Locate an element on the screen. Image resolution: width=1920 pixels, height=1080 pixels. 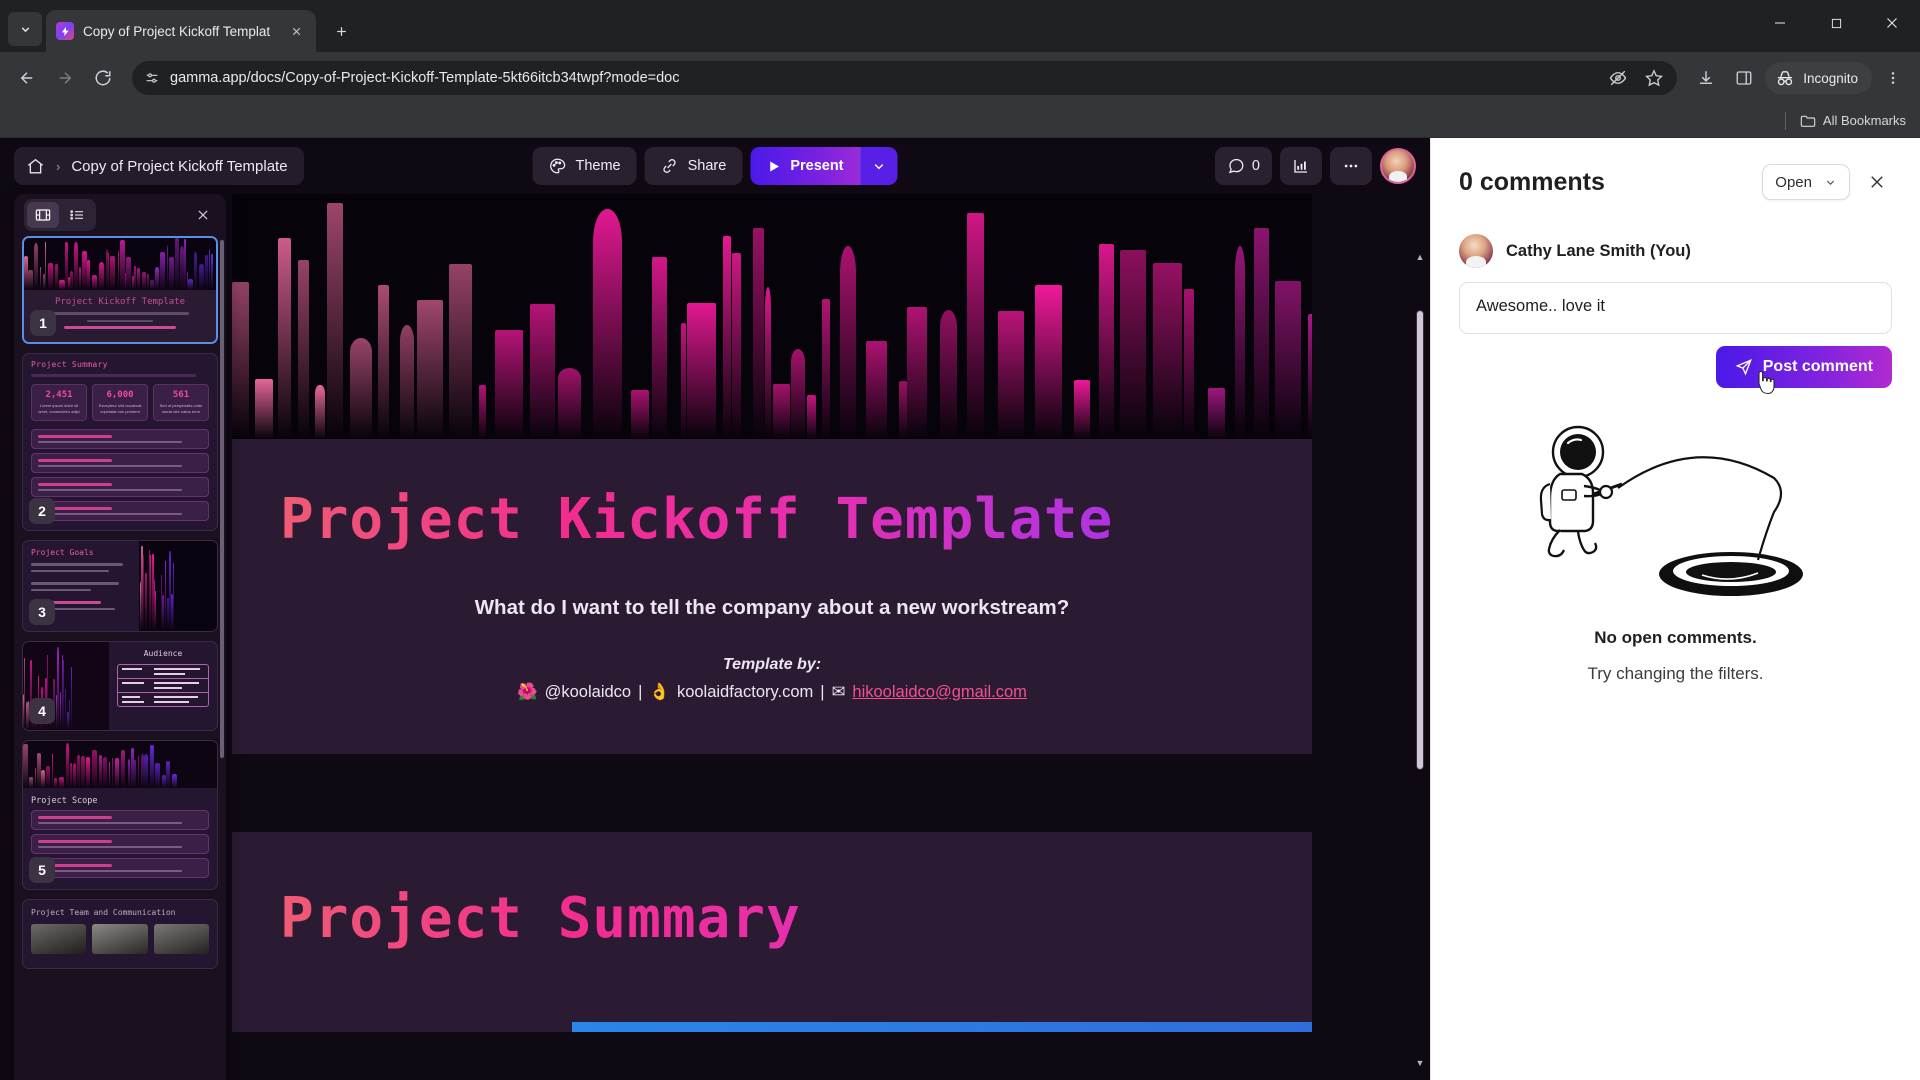
thumb-6-title: Project Team and Communication is located at coordinates (103, 912).